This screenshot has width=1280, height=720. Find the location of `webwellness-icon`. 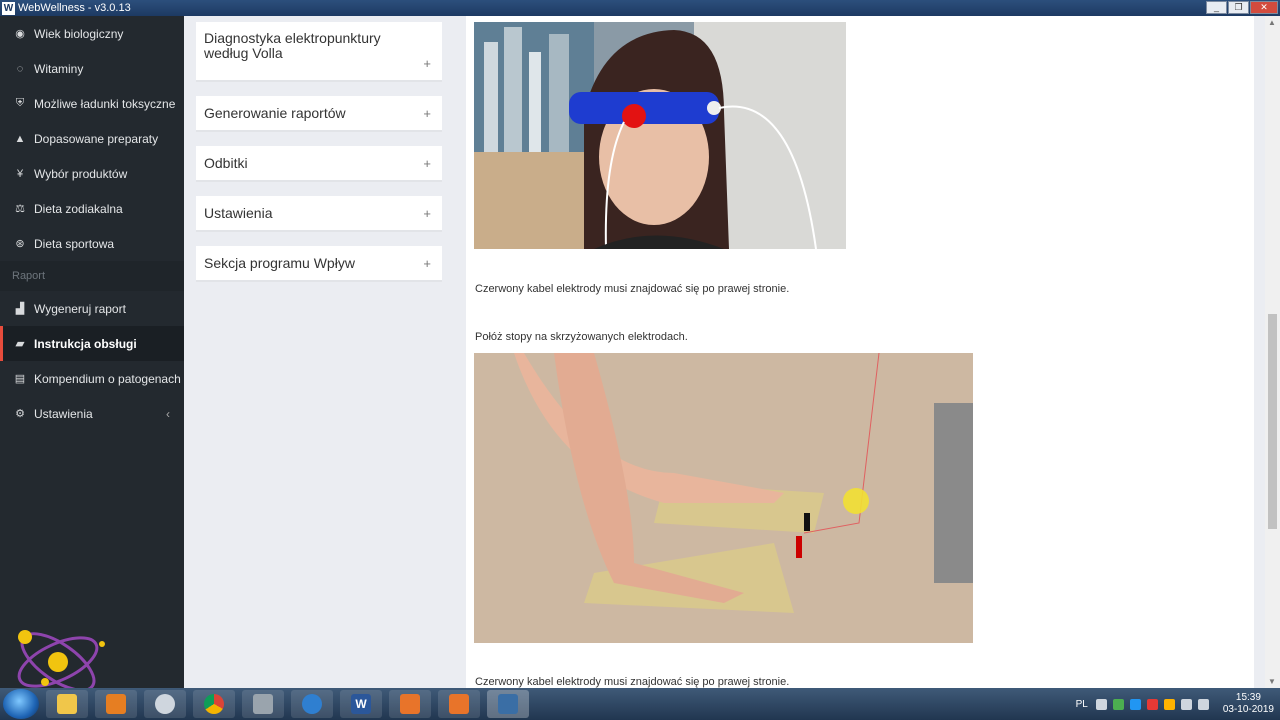

webwellness-icon is located at coordinates (508, 704).